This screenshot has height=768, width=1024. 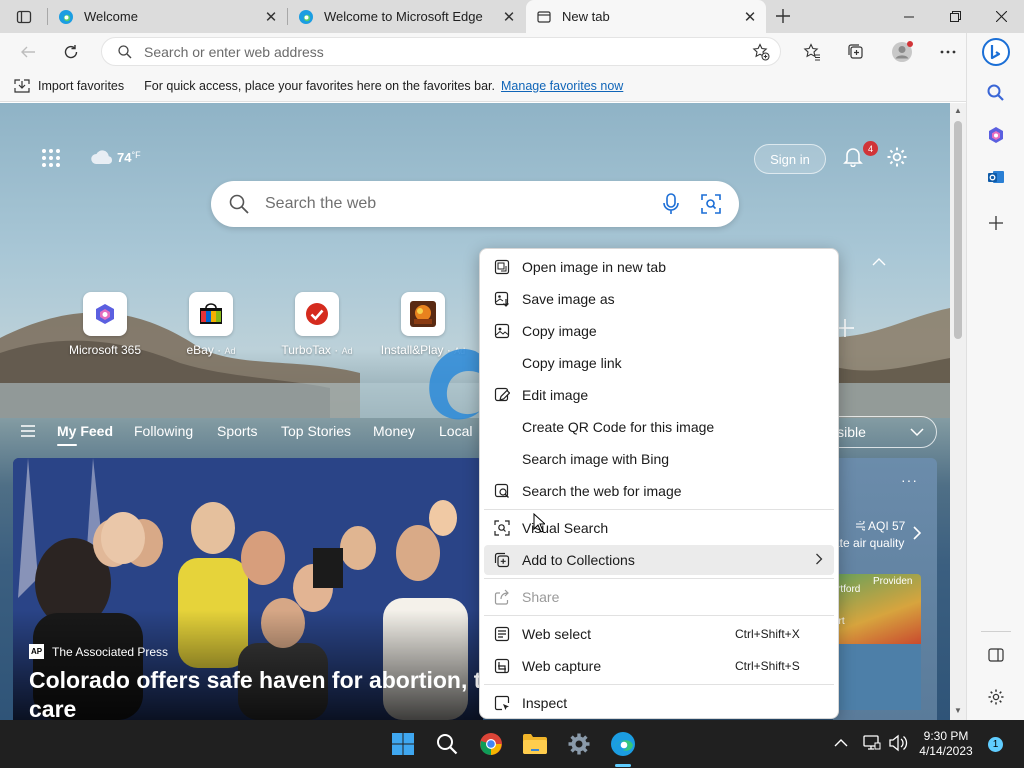 I want to click on new-tab-button, so click(x=783, y=16).